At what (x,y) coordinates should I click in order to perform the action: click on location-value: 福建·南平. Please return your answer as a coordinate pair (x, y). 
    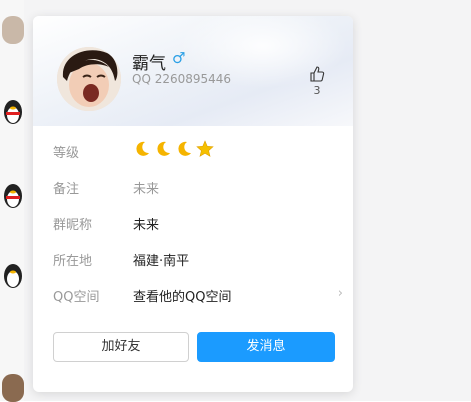
    Looking at the image, I should click on (161, 261).